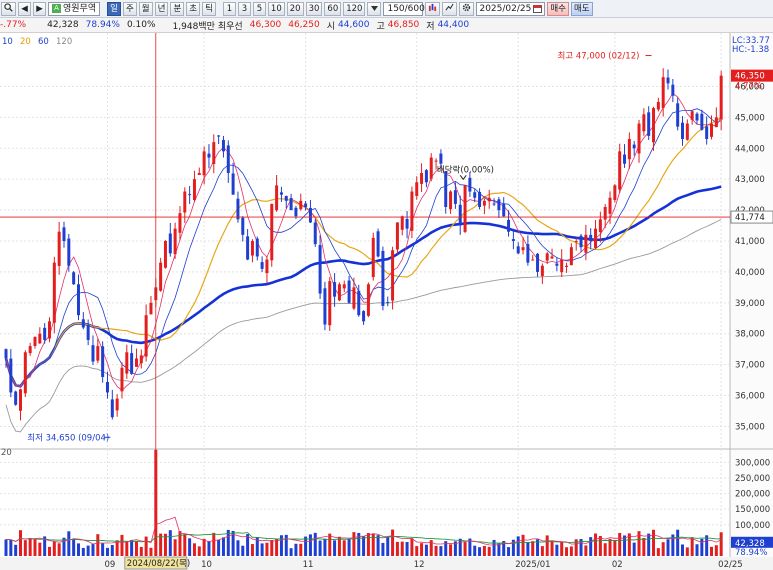 The image size is (773, 570). I want to click on volume-pane-label: 20, so click(6, 453).